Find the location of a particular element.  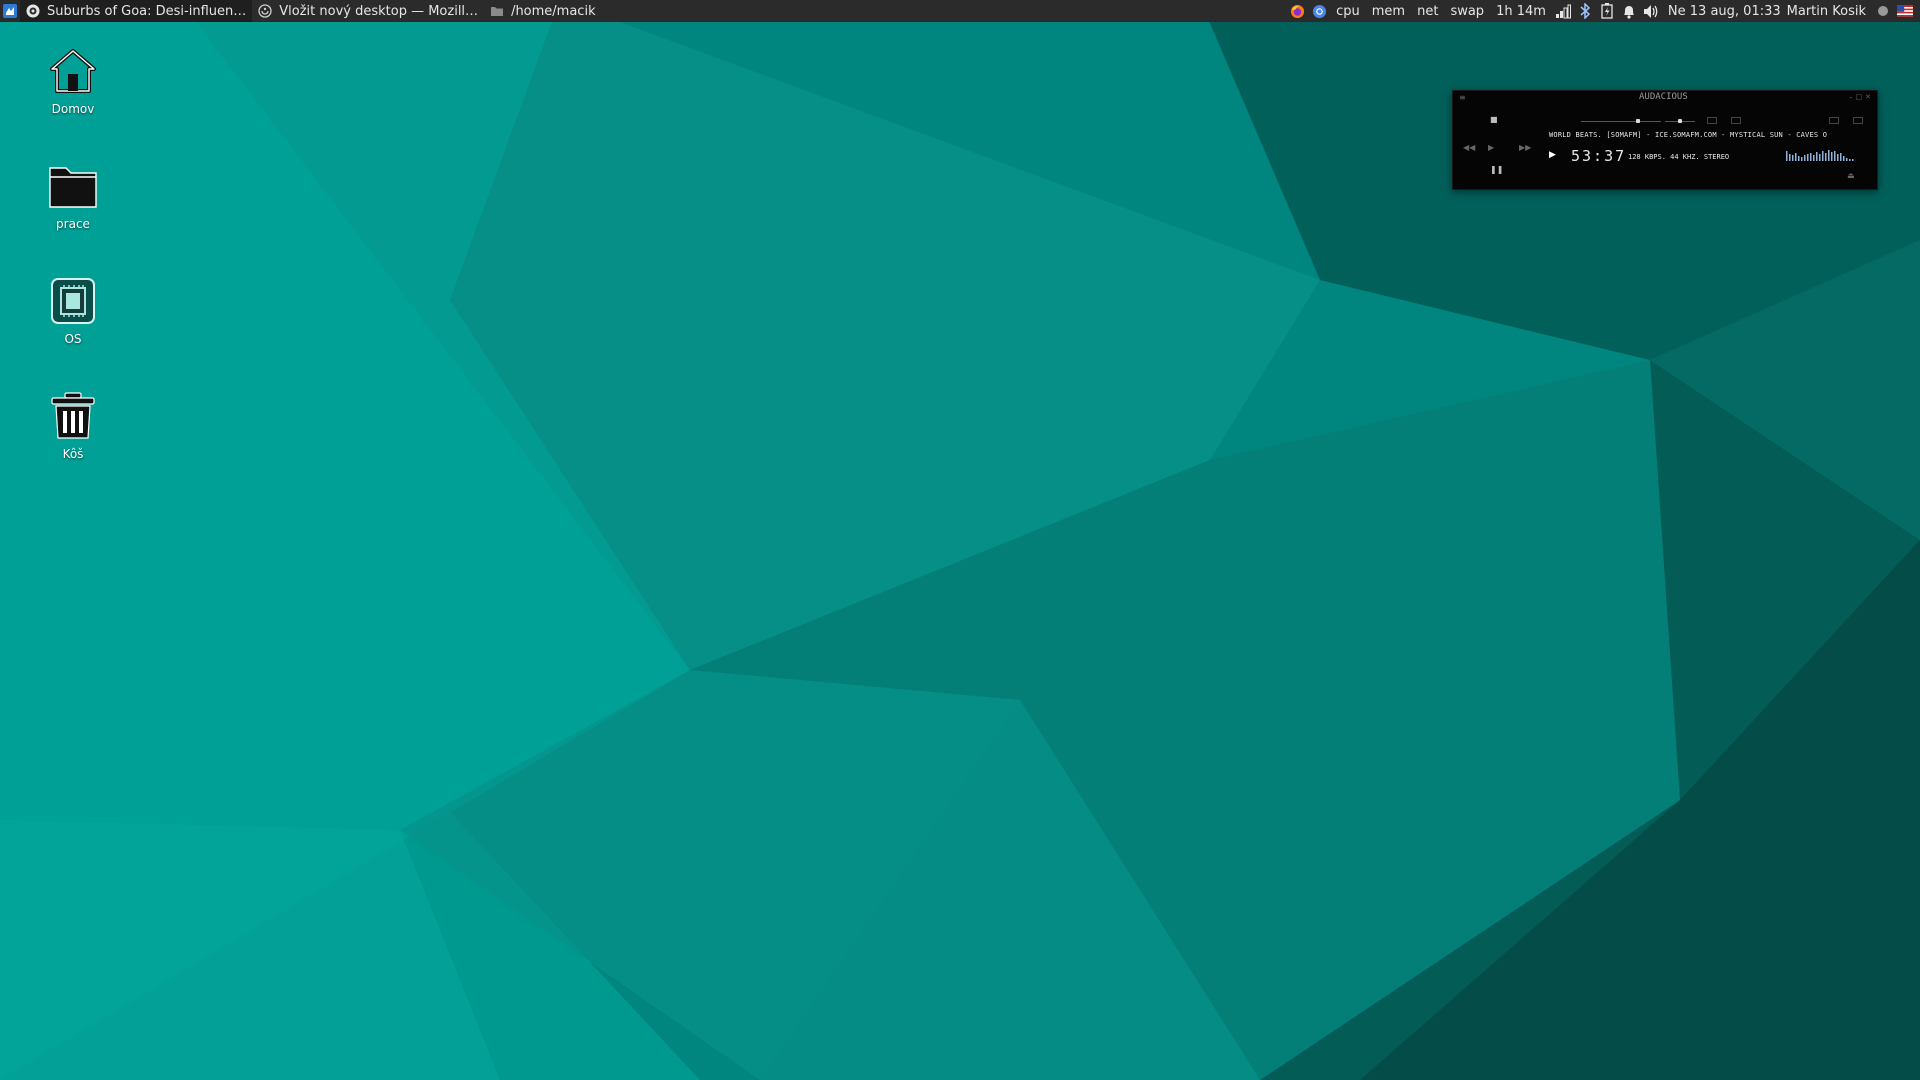

desktop-icon-home: Domov is located at coordinates (73, 80).